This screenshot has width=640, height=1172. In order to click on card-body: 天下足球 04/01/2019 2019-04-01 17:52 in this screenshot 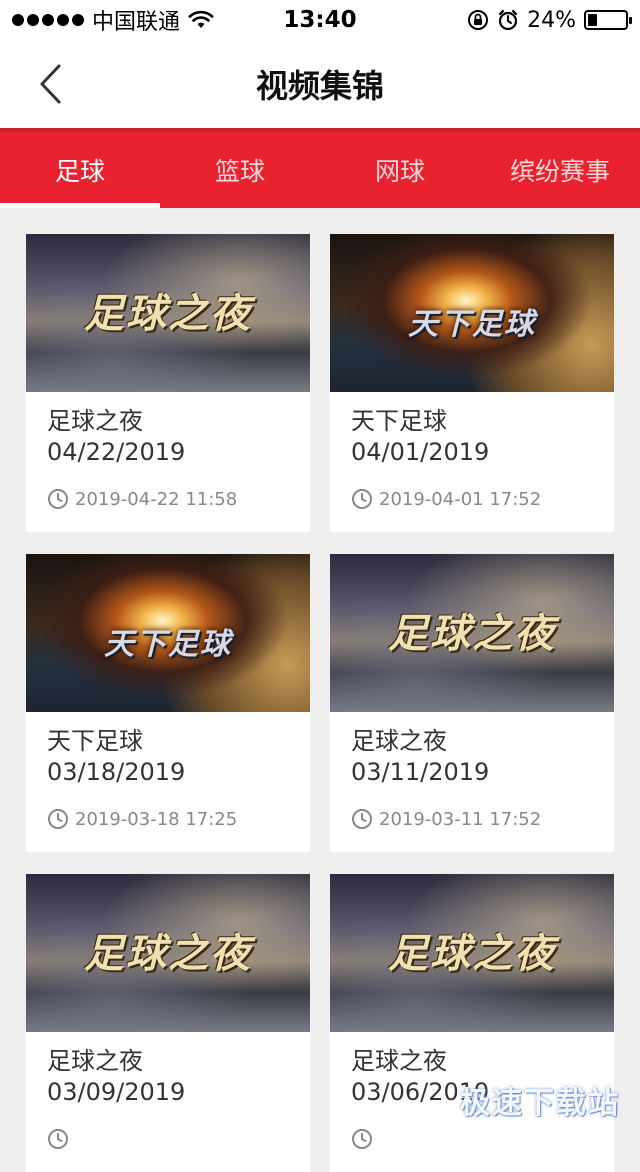, I will do `click(472, 451)`.